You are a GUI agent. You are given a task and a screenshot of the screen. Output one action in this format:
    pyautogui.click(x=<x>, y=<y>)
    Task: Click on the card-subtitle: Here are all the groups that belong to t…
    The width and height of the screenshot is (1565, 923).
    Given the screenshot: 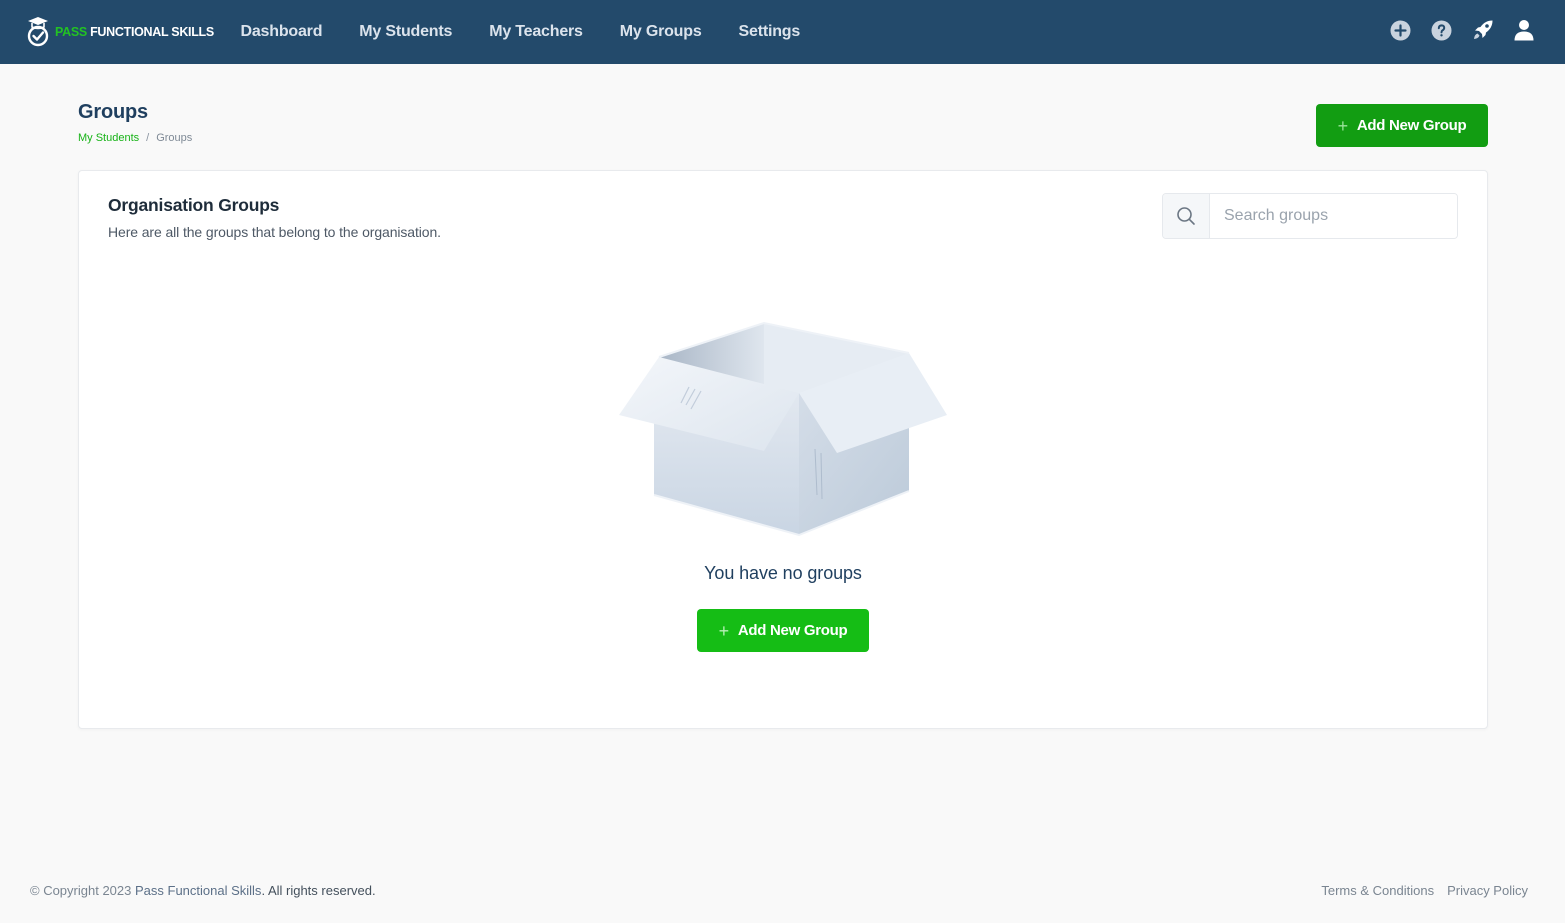 What is the action you would take?
    pyautogui.click(x=274, y=232)
    